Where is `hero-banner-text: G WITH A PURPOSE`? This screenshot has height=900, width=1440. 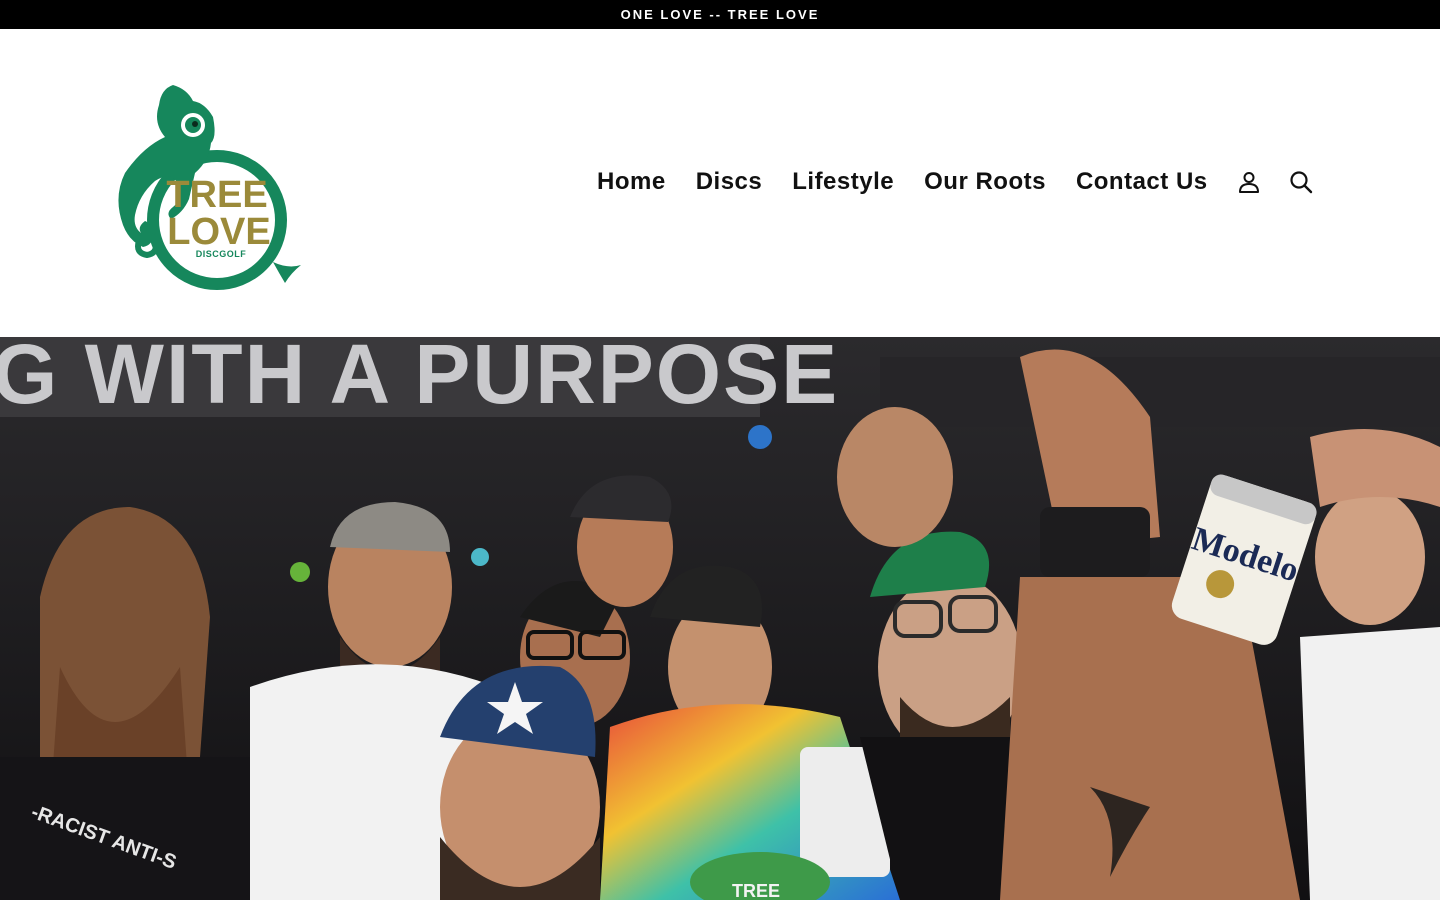
hero-banner-text: G WITH A PURPOSE is located at coordinates (419, 379).